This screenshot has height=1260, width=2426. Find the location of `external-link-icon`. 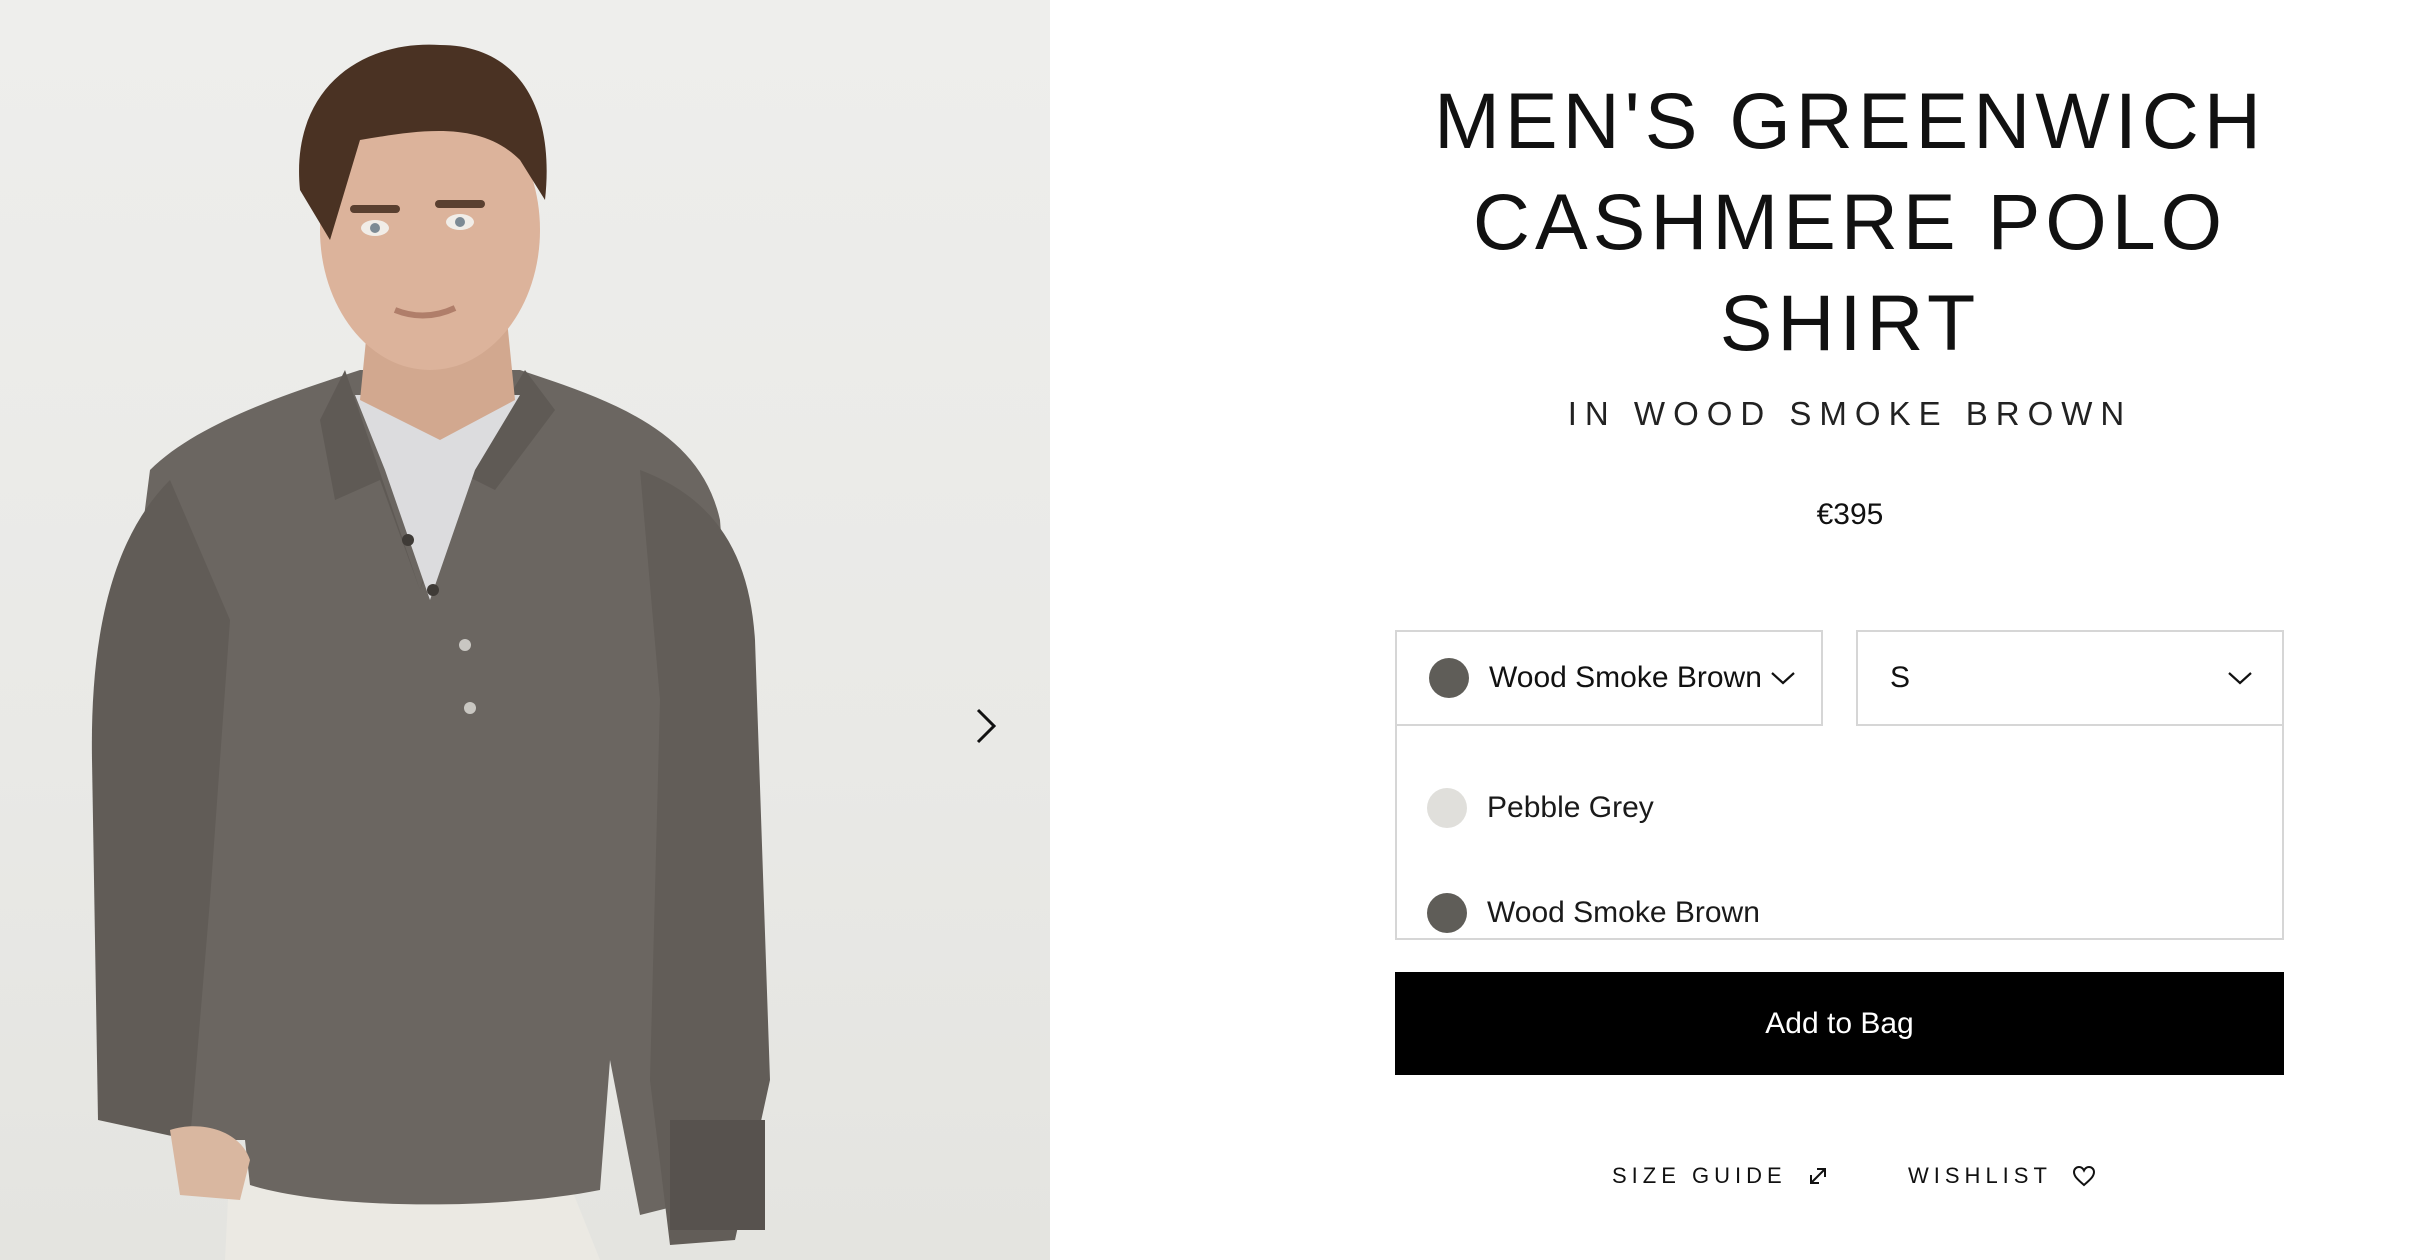

external-link-icon is located at coordinates (1817, 1176).